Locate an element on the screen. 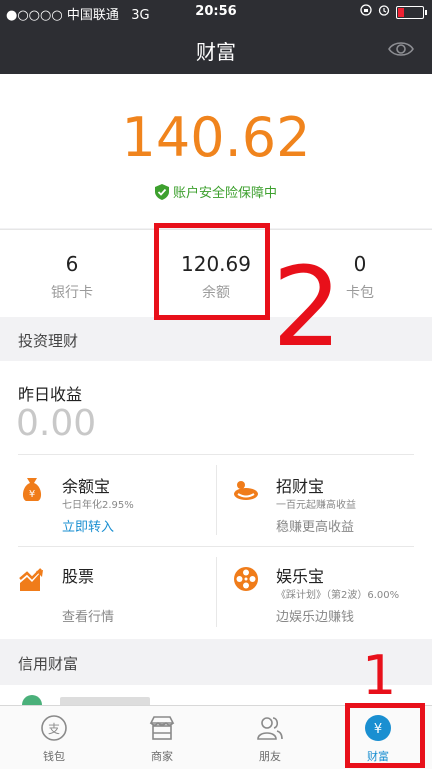  status-icons is located at coordinates (393, 12).